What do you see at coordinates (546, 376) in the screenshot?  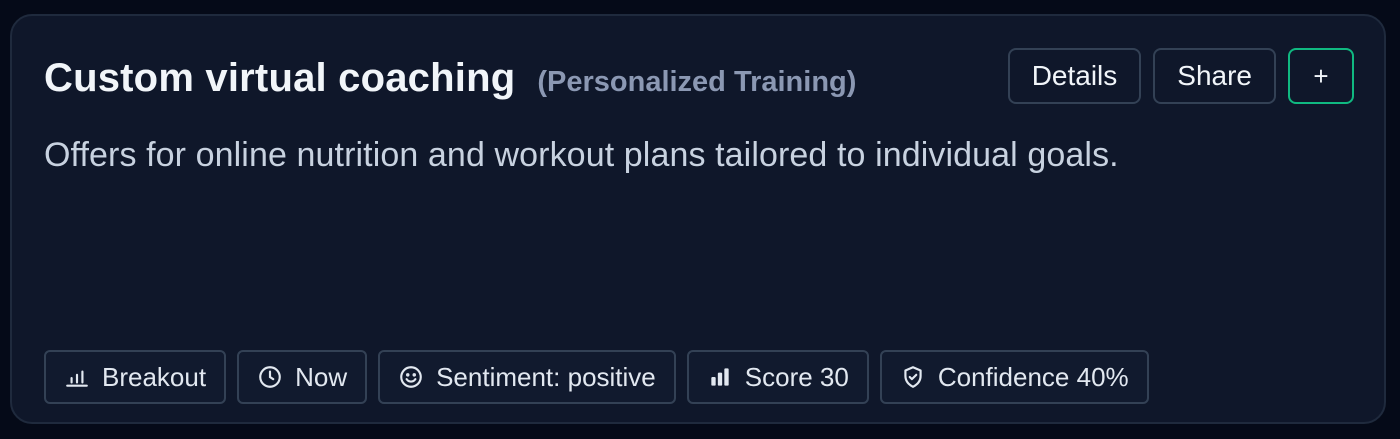 I see `chip-label: Sentiment: positive` at bounding box center [546, 376].